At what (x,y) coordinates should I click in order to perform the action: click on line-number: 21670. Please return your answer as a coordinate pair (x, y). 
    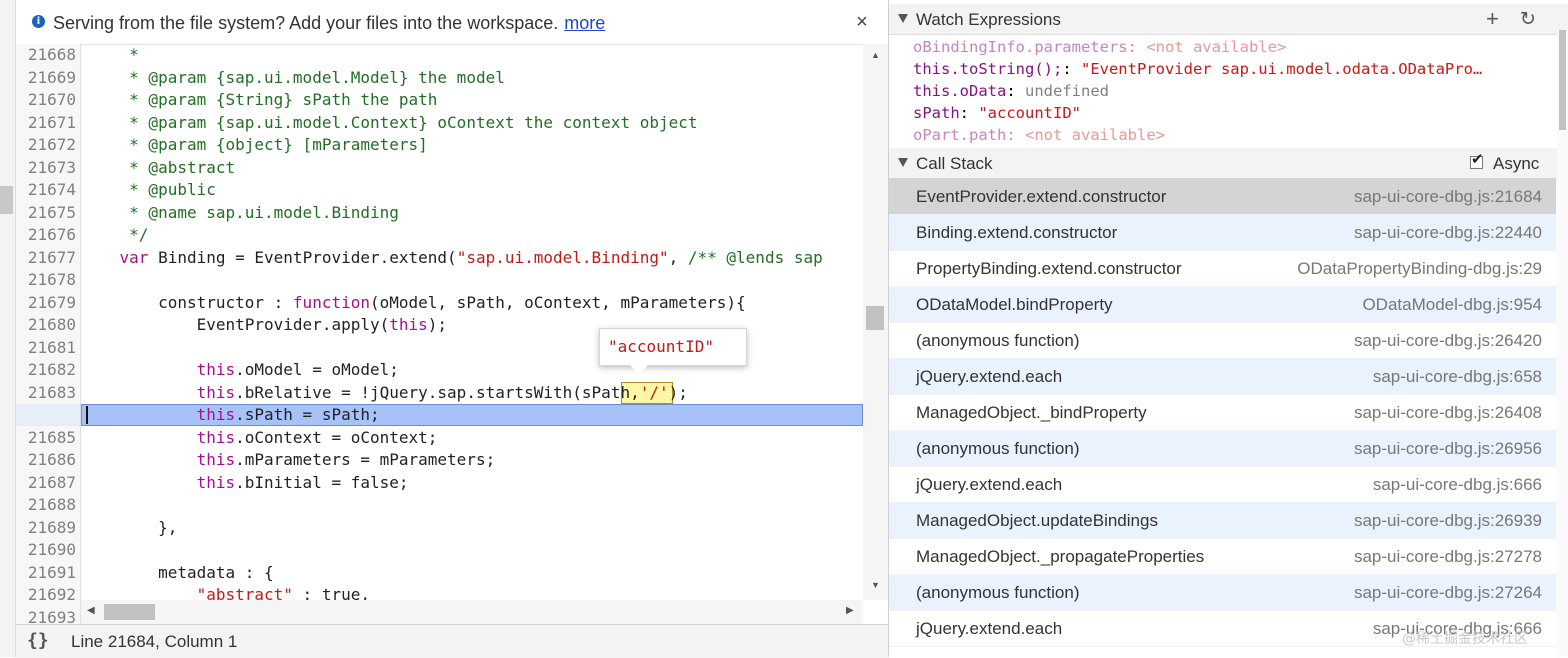
    Looking at the image, I should click on (46, 100).